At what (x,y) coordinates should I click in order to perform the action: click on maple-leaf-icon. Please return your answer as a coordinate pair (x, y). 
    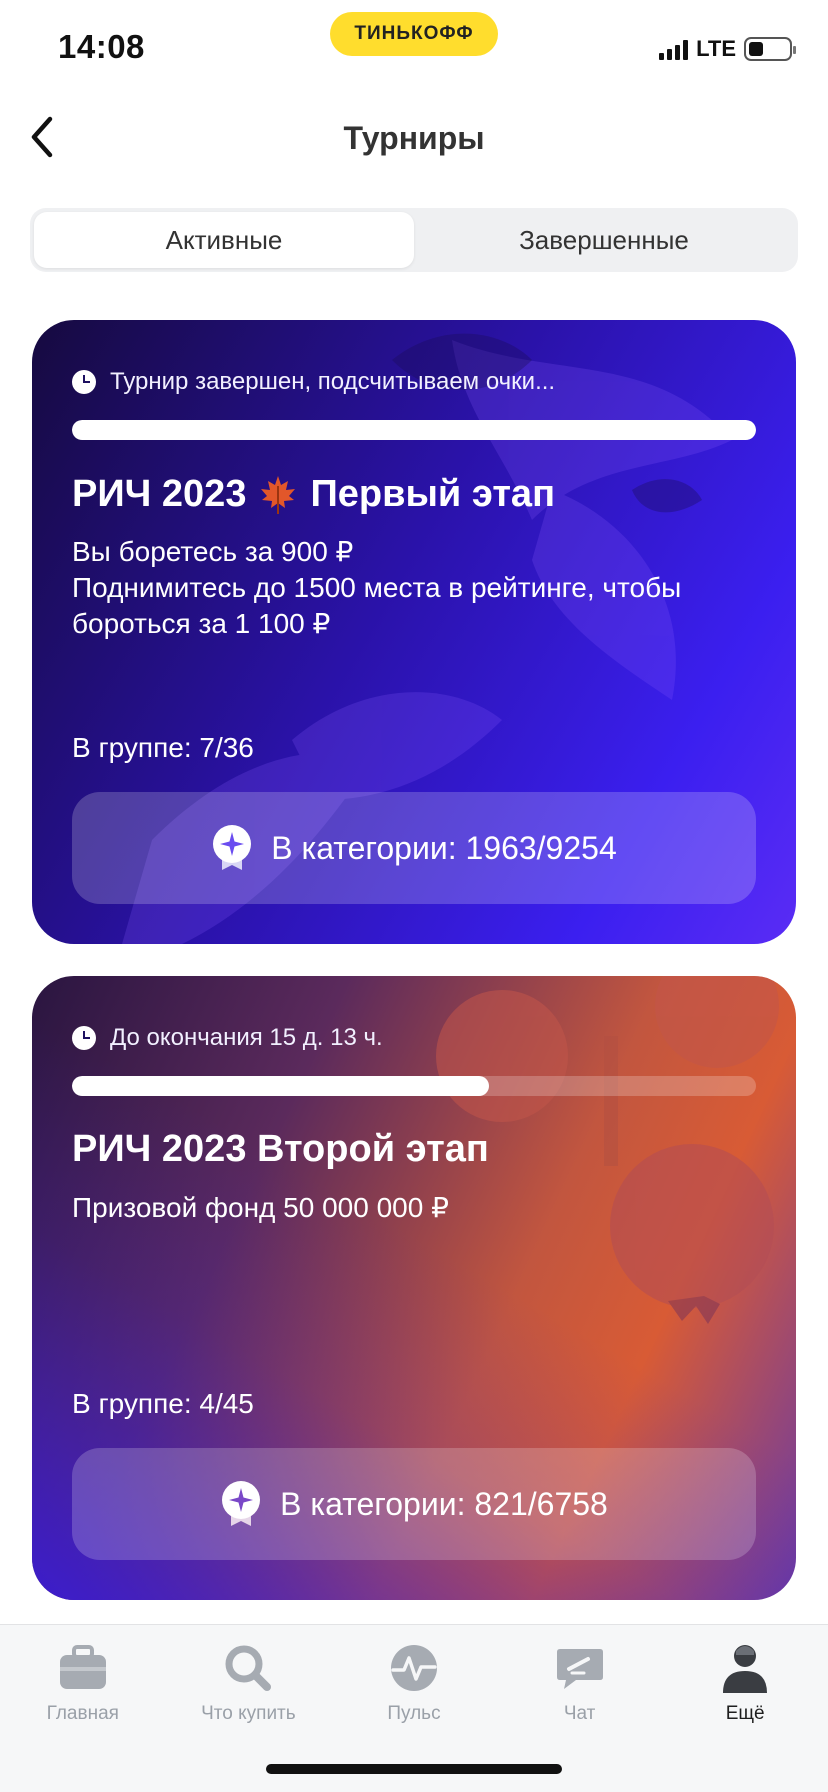
    Looking at the image, I should click on (278, 495).